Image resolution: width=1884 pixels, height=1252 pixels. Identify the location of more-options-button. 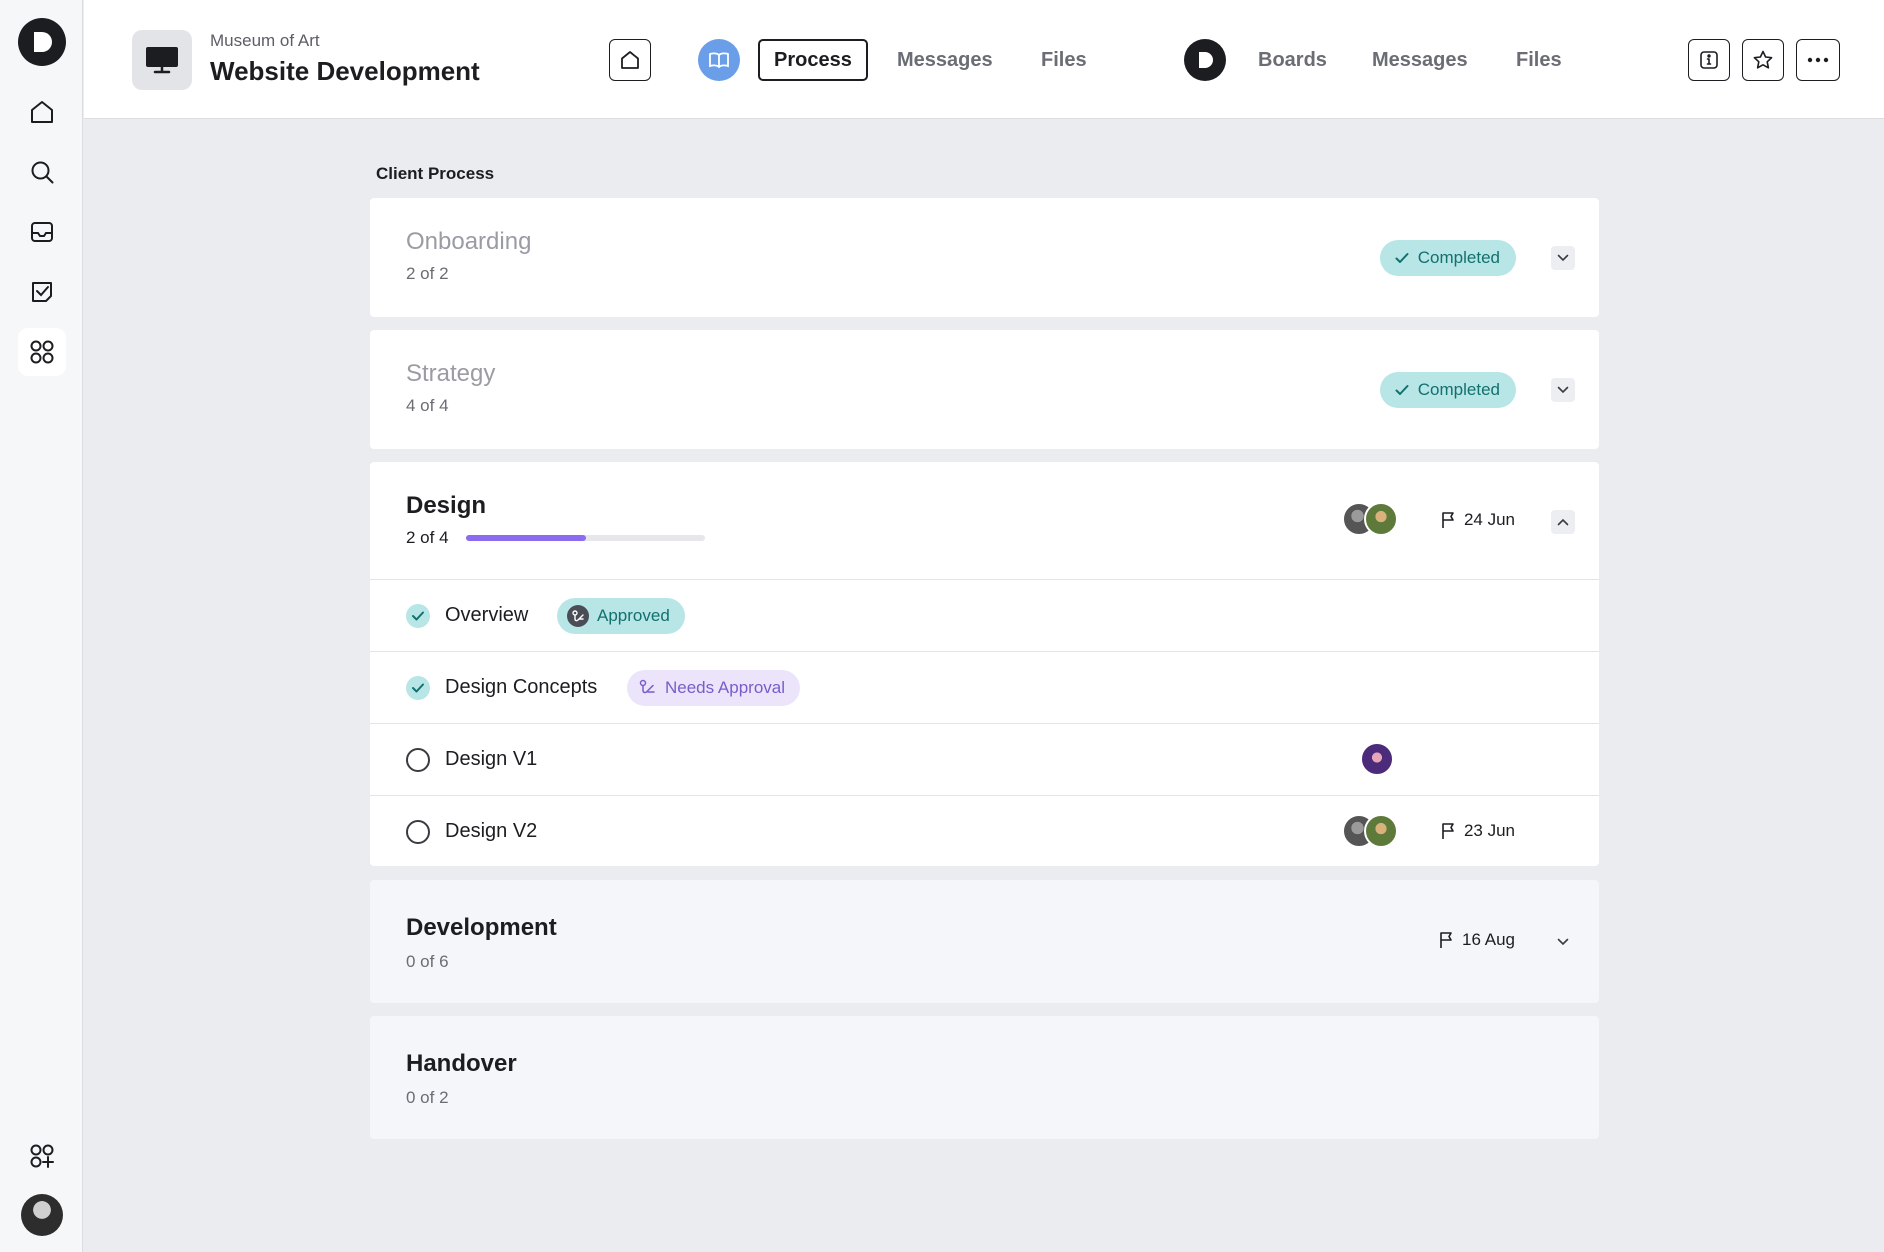
(1818, 60).